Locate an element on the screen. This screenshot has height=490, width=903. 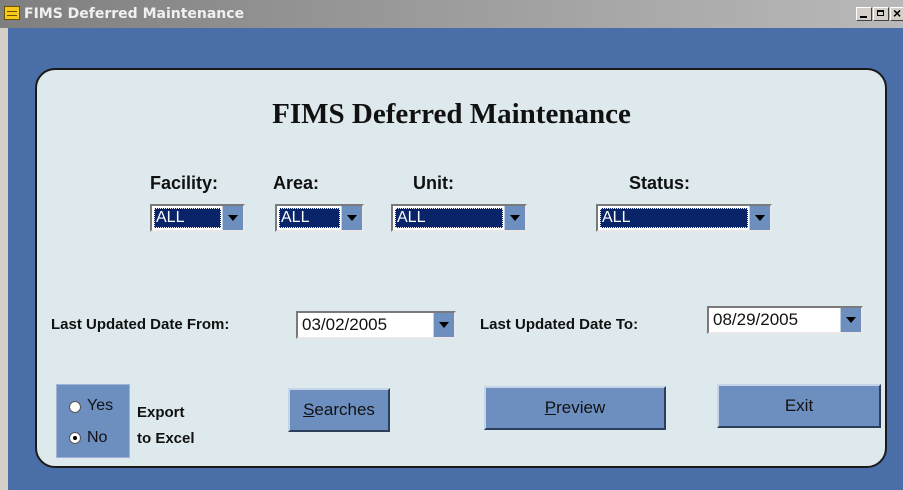
form-heading: FIMS Deferred Maintenance is located at coordinates (451, 114).